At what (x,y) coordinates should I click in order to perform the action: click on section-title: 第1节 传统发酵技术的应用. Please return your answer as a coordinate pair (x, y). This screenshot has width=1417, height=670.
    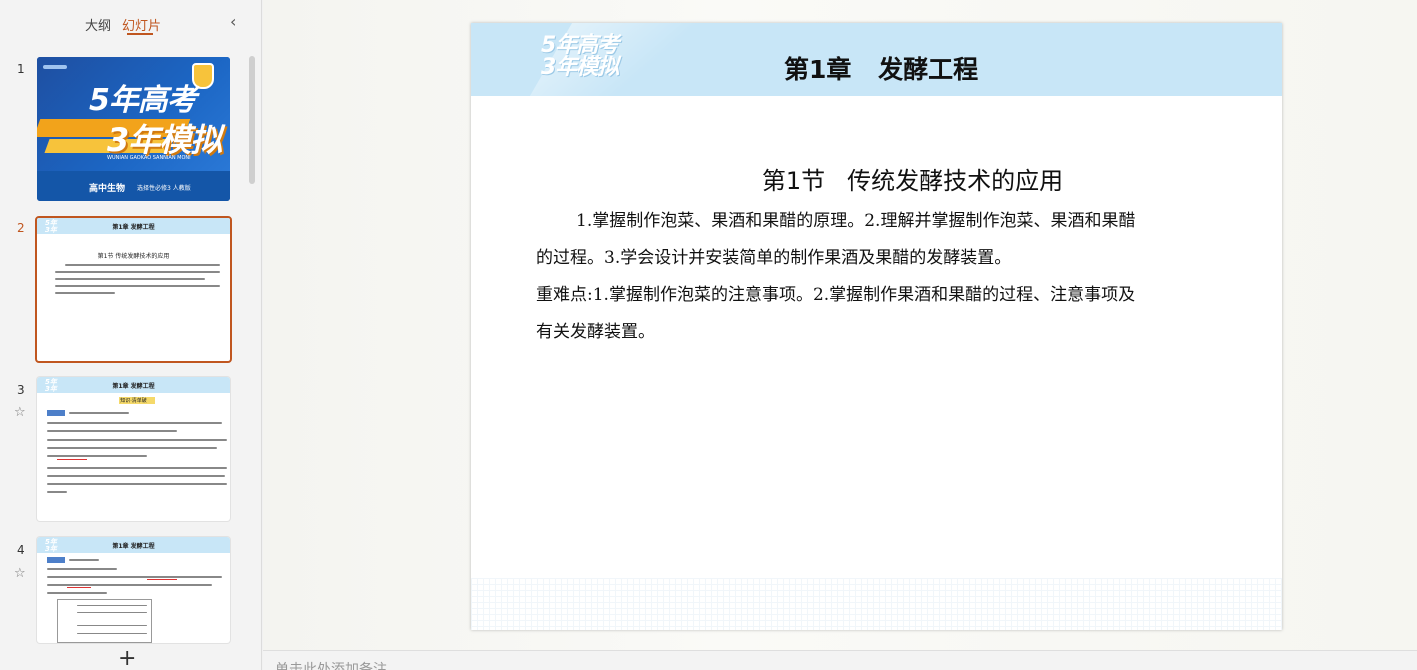
    Looking at the image, I should click on (876, 178).